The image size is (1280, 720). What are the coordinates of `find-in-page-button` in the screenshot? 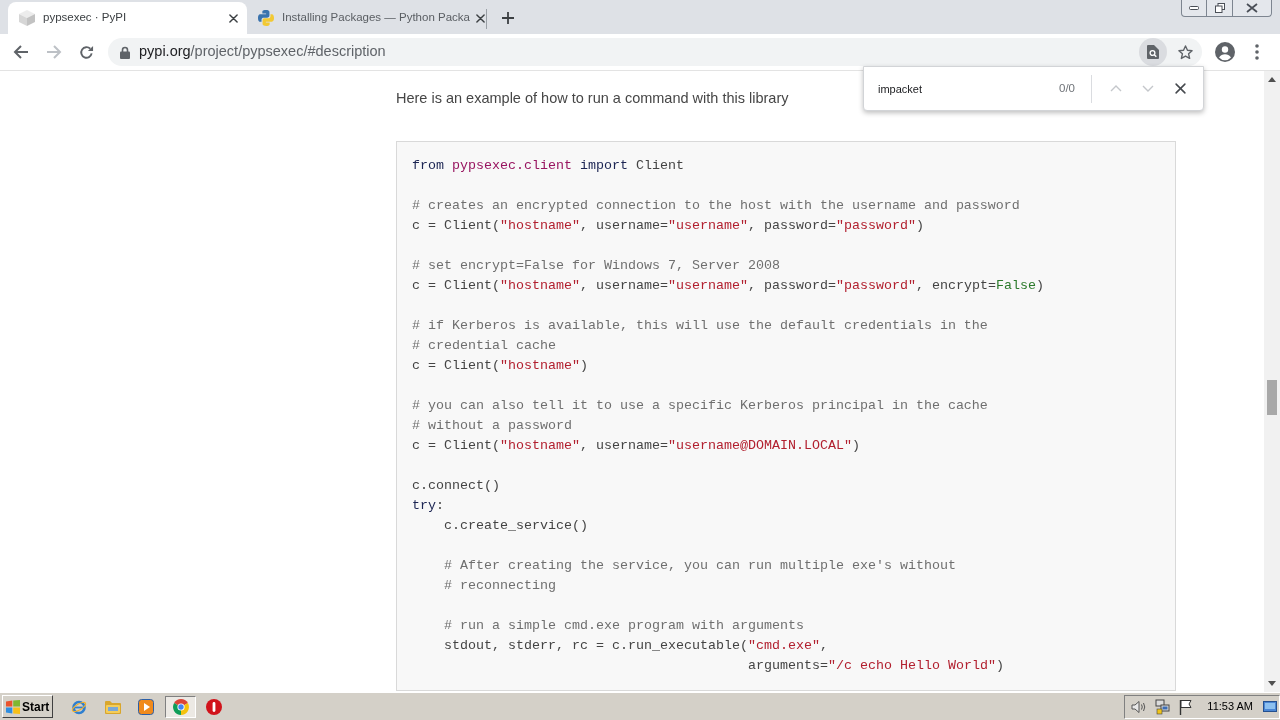 It's located at (1153, 52).